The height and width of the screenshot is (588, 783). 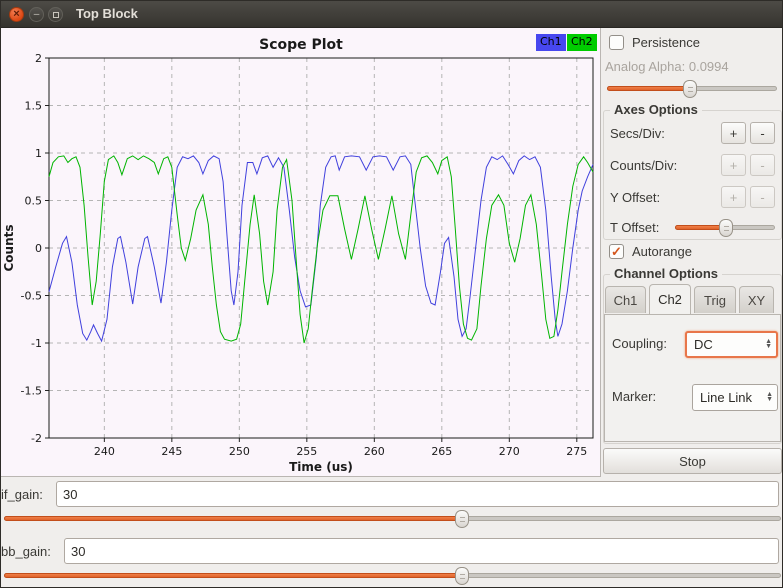 I want to click on marker-value: Line Link, so click(x=726, y=397).